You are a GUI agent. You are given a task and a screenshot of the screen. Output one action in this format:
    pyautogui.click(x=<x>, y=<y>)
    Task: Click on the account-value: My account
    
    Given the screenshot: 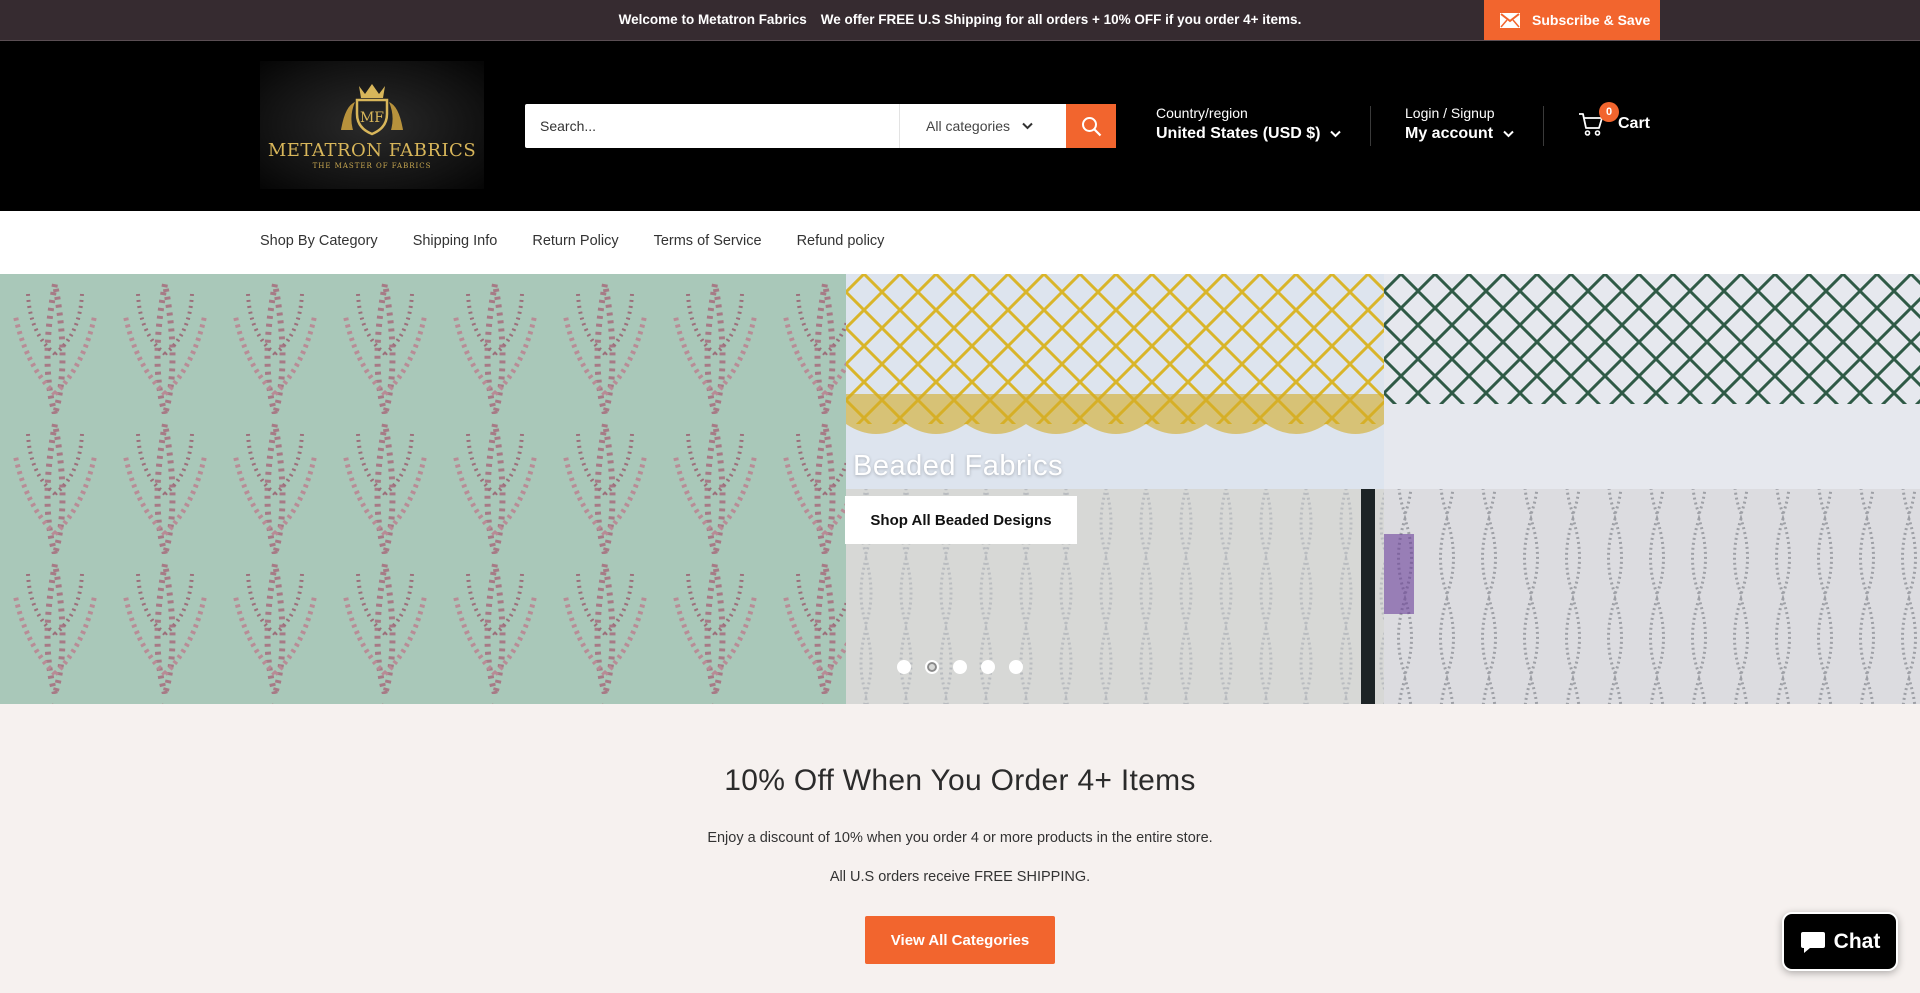 What is the action you would take?
    pyautogui.click(x=1449, y=133)
    